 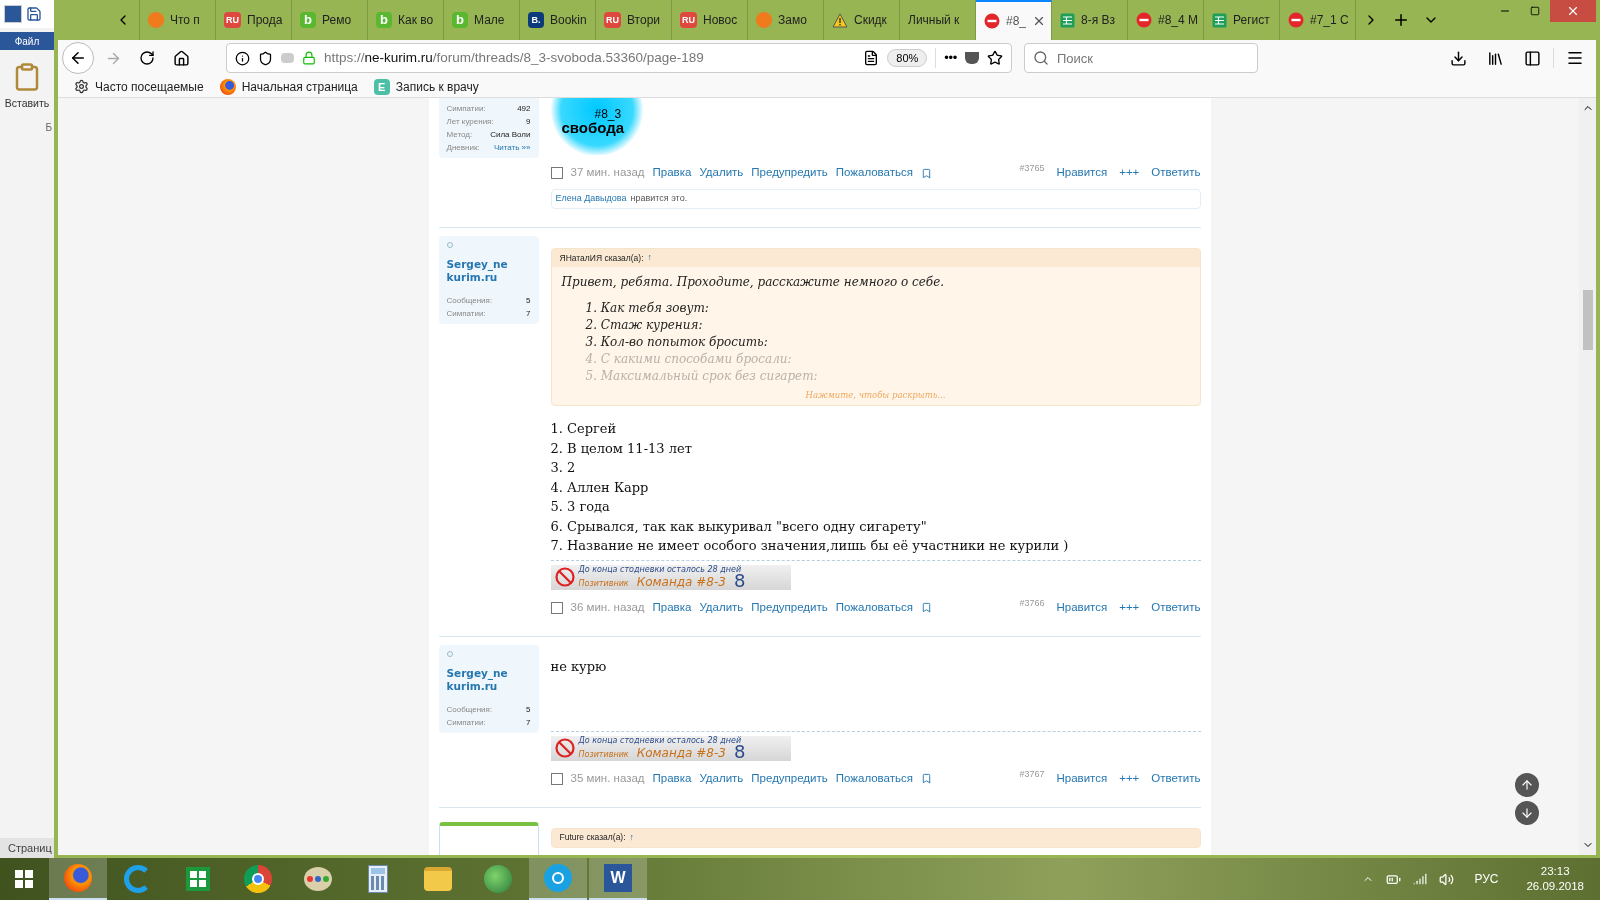 What do you see at coordinates (1447, 879) in the screenshot?
I see `volume-icon` at bounding box center [1447, 879].